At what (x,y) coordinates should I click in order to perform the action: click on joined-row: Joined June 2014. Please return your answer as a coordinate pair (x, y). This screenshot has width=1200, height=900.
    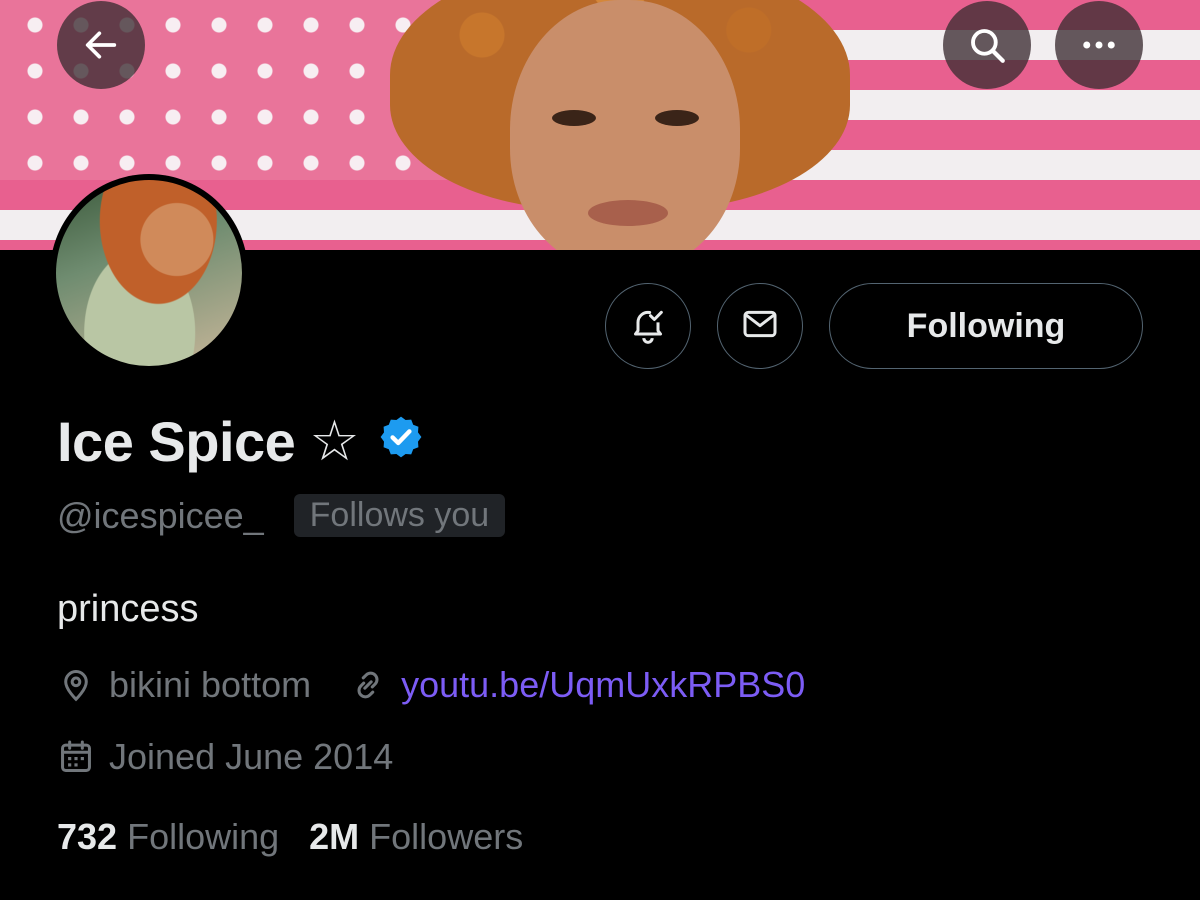
    Looking at the image, I should click on (225, 757).